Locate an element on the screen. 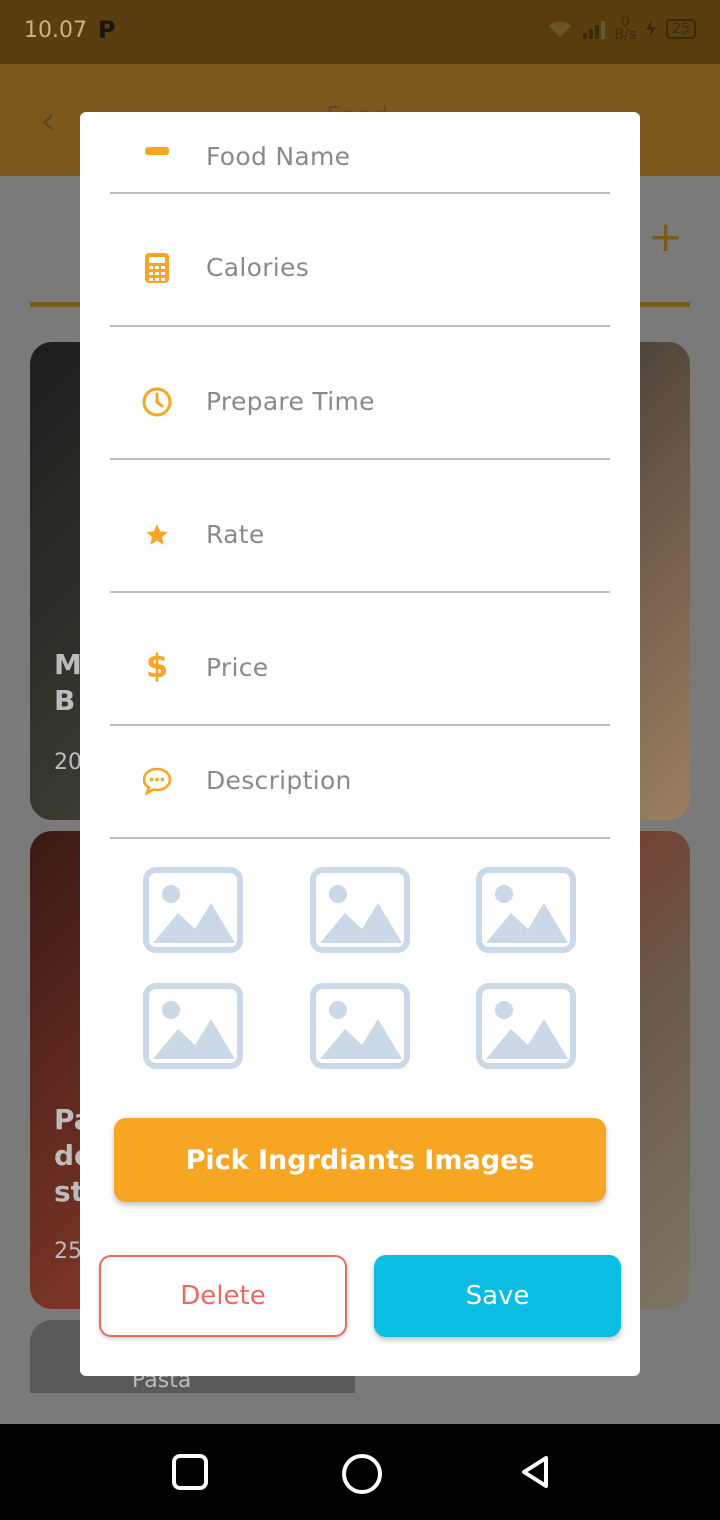 The height and width of the screenshot is (1520, 720). rate-field: Rate is located at coordinates (360, 526).